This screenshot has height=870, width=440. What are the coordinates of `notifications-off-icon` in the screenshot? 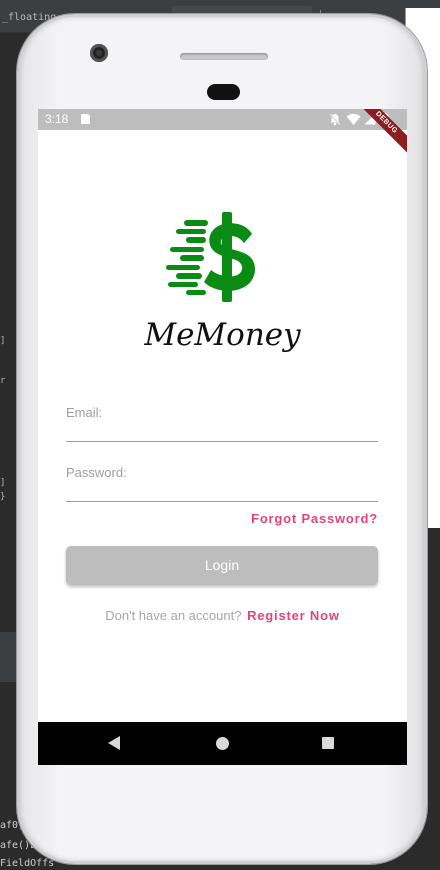 It's located at (335, 119).